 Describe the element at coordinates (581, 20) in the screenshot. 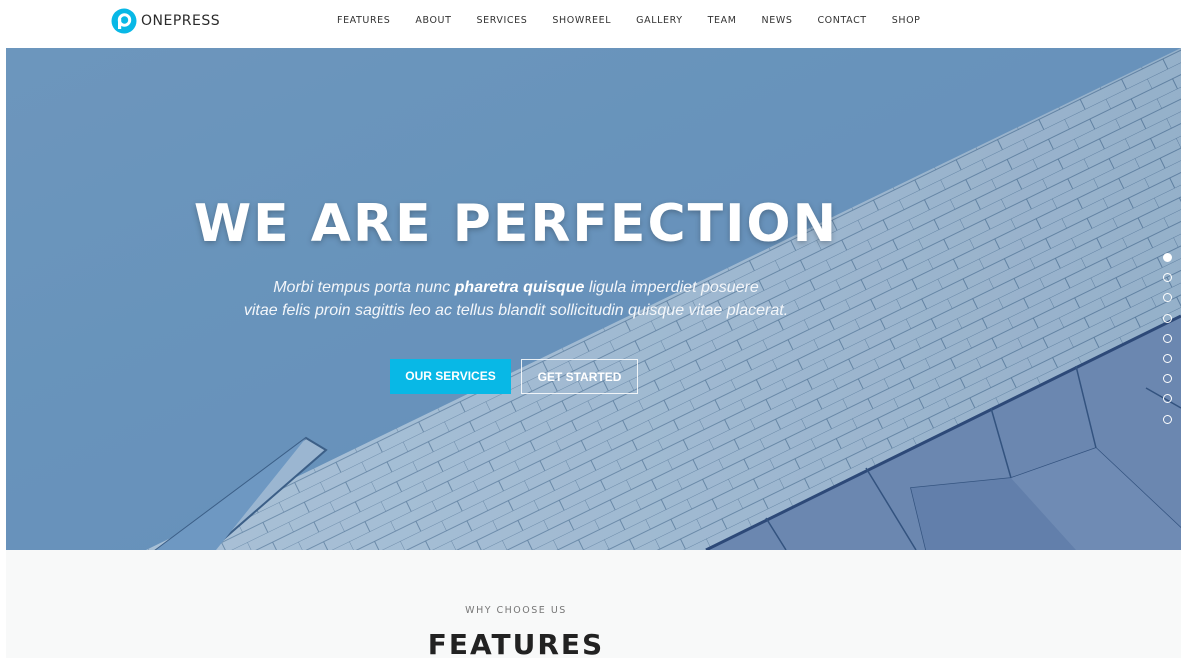

I see `nav-item-showreel: SHOWREEL` at that location.